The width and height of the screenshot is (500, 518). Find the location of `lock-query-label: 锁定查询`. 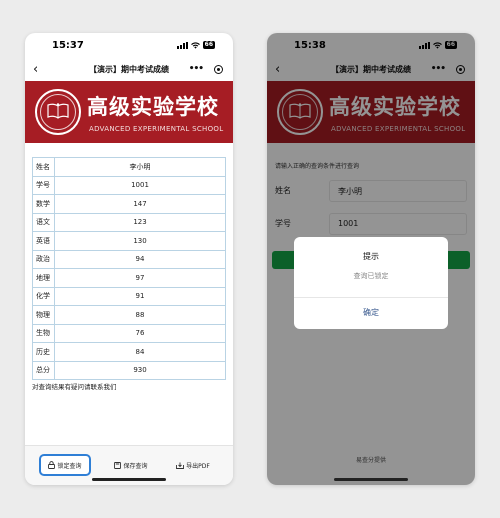

lock-query-label: 锁定查询 is located at coordinates (69, 466).